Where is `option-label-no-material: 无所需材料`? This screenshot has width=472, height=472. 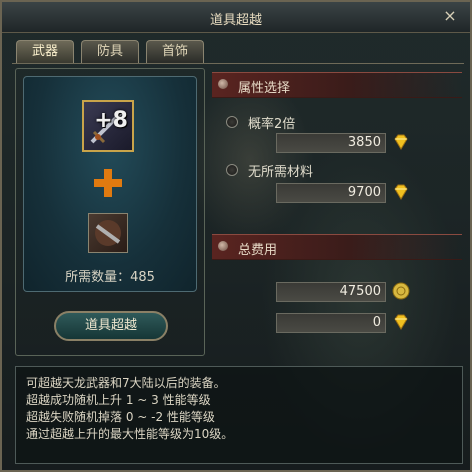
option-label-no-material: 无所需材料 is located at coordinates (281, 172).